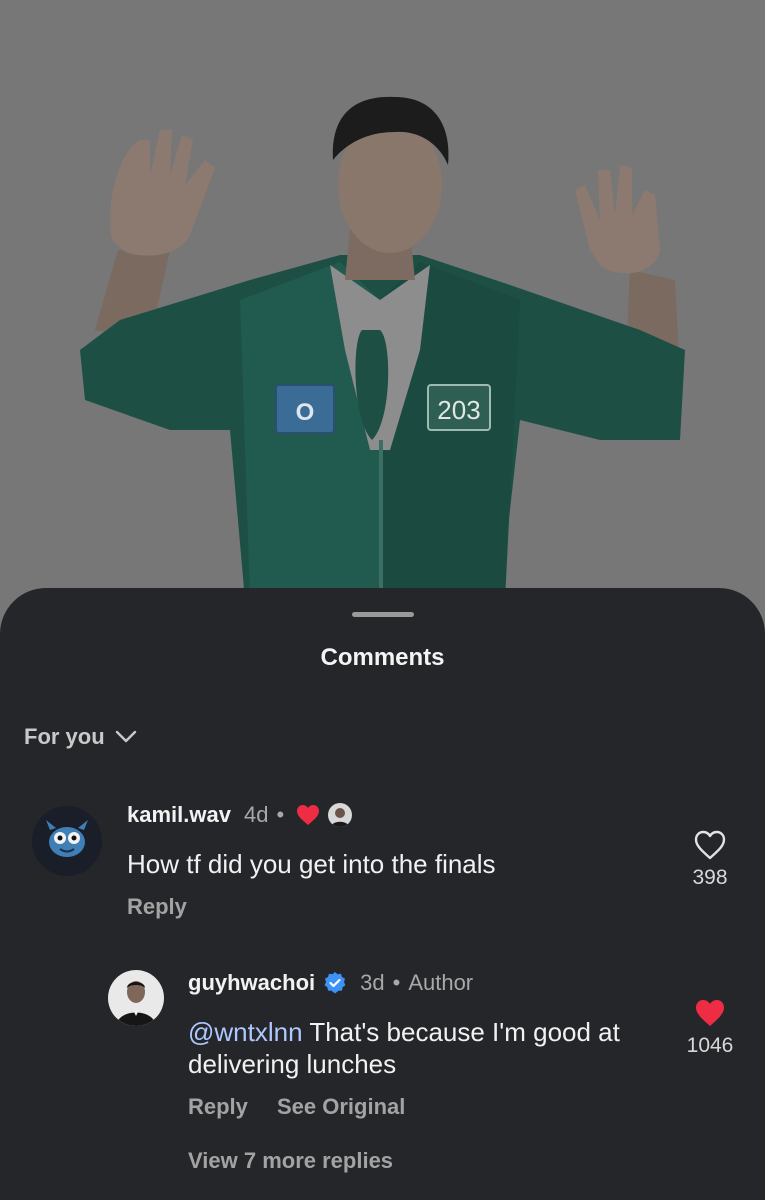 The height and width of the screenshot is (1200, 765). I want to click on comment-text: How tf did you get into the finals, so click(311, 864).